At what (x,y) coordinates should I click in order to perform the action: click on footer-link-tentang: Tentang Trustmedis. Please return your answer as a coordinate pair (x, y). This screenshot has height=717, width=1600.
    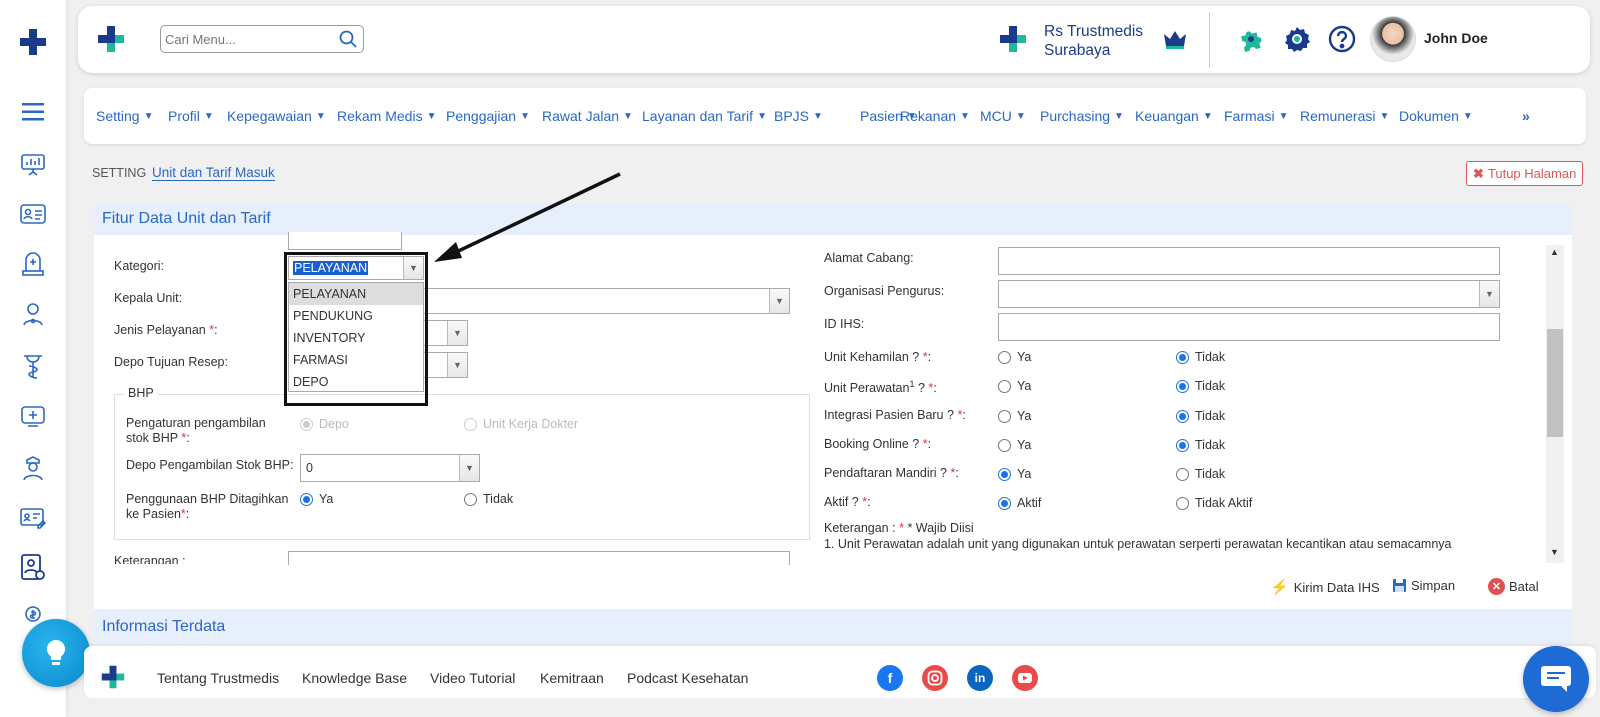
    Looking at the image, I should click on (218, 678).